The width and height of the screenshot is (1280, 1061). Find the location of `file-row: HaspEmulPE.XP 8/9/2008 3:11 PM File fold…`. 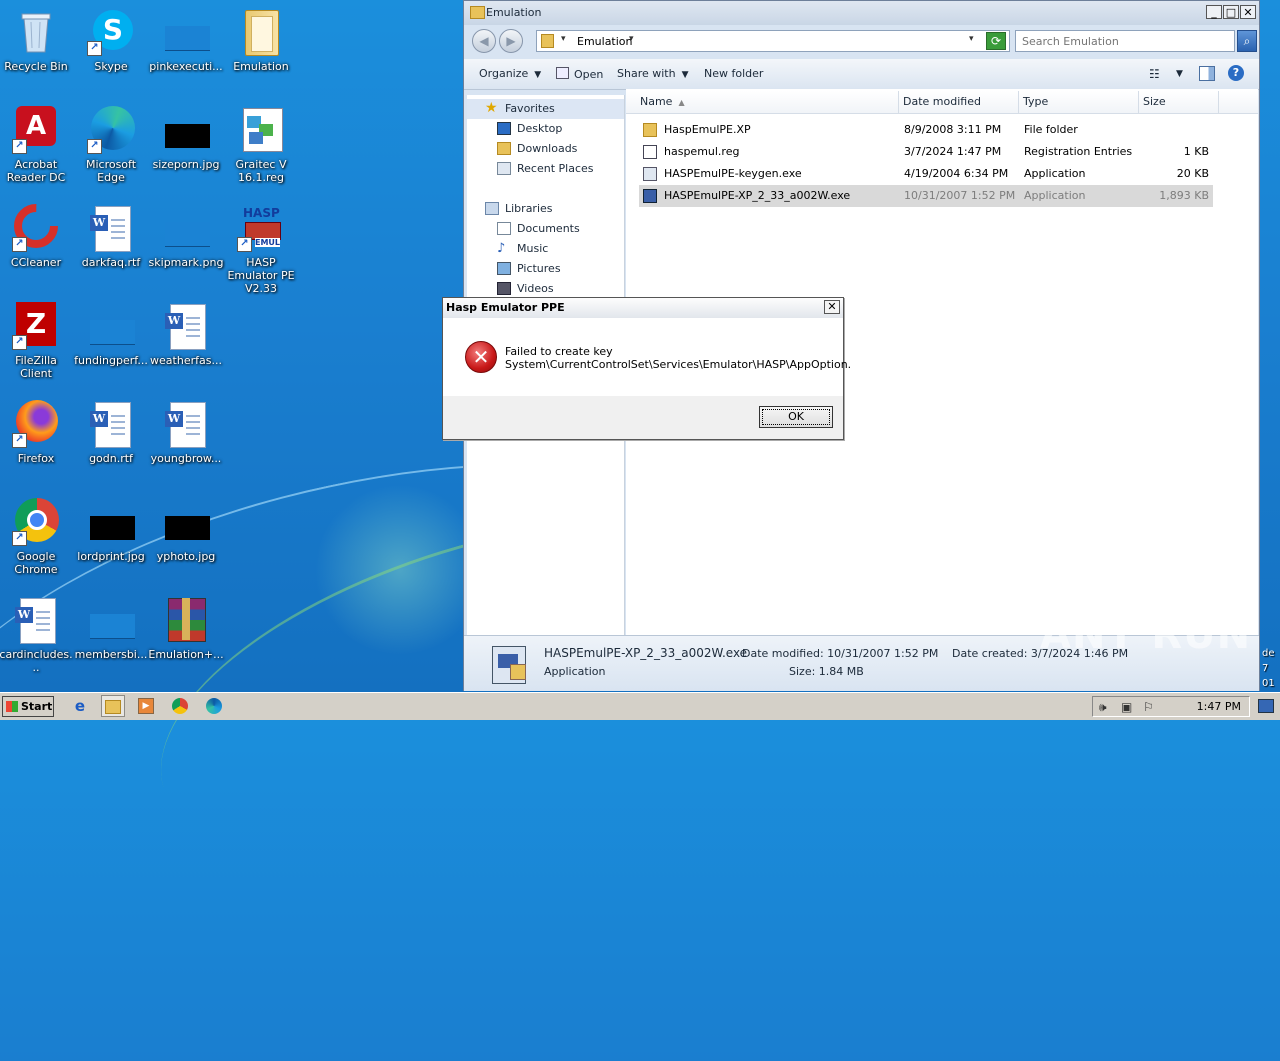

file-row: HaspEmulPE.XP 8/9/2008 3:11 PM File fold… is located at coordinates (926, 130).